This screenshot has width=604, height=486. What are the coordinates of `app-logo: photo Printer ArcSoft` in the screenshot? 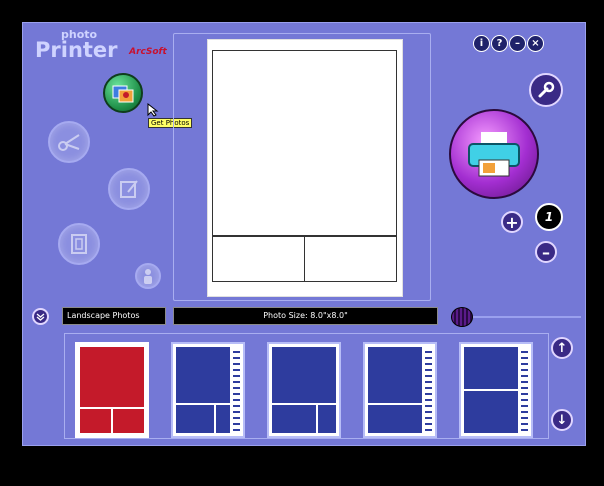 It's located at (101, 45).